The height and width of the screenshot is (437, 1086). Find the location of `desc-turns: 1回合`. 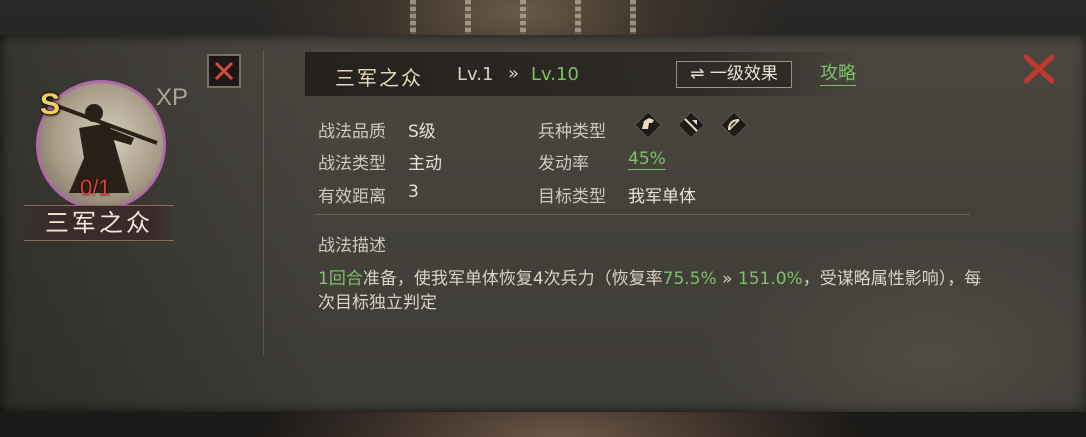

desc-turns: 1回合 is located at coordinates (340, 279).